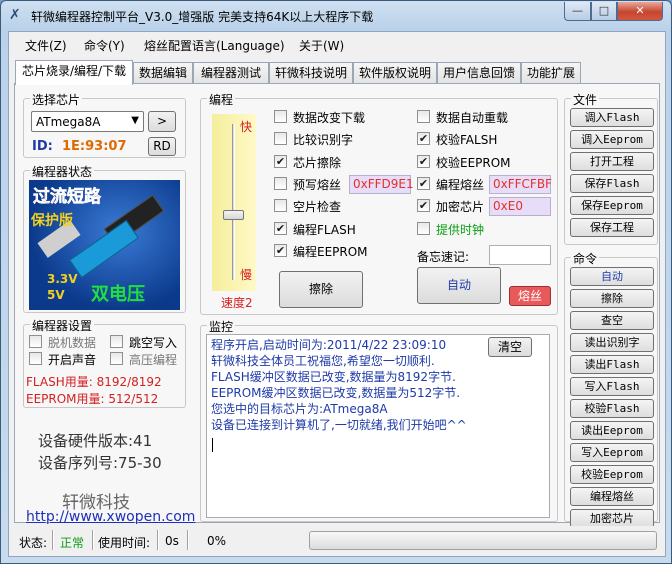  I want to click on command-button-8: 写入Eeprom, so click(612, 452).